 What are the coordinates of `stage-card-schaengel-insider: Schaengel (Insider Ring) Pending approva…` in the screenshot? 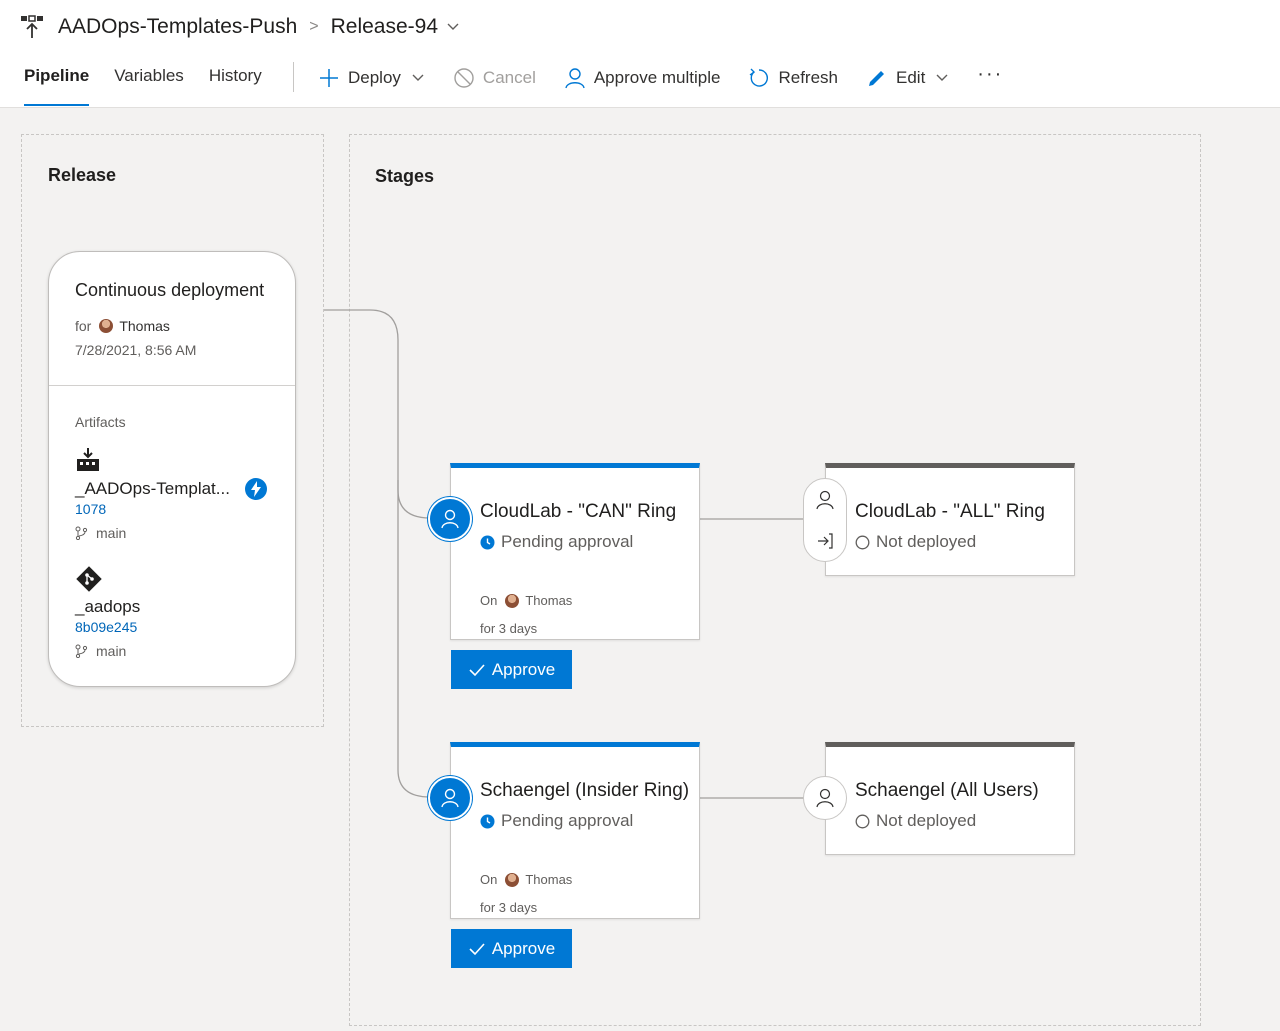 It's located at (575, 830).